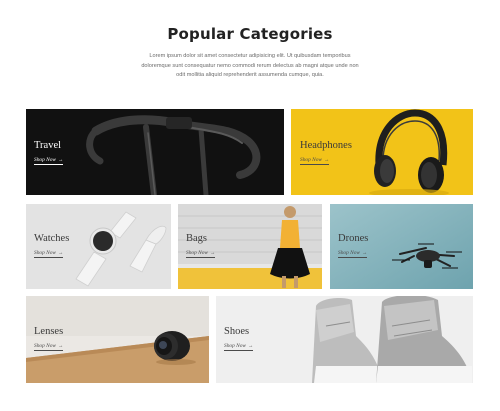 This screenshot has width=500, height=411. Describe the element at coordinates (353, 238) in the screenshot. I see `category-label: Drones` at that location.